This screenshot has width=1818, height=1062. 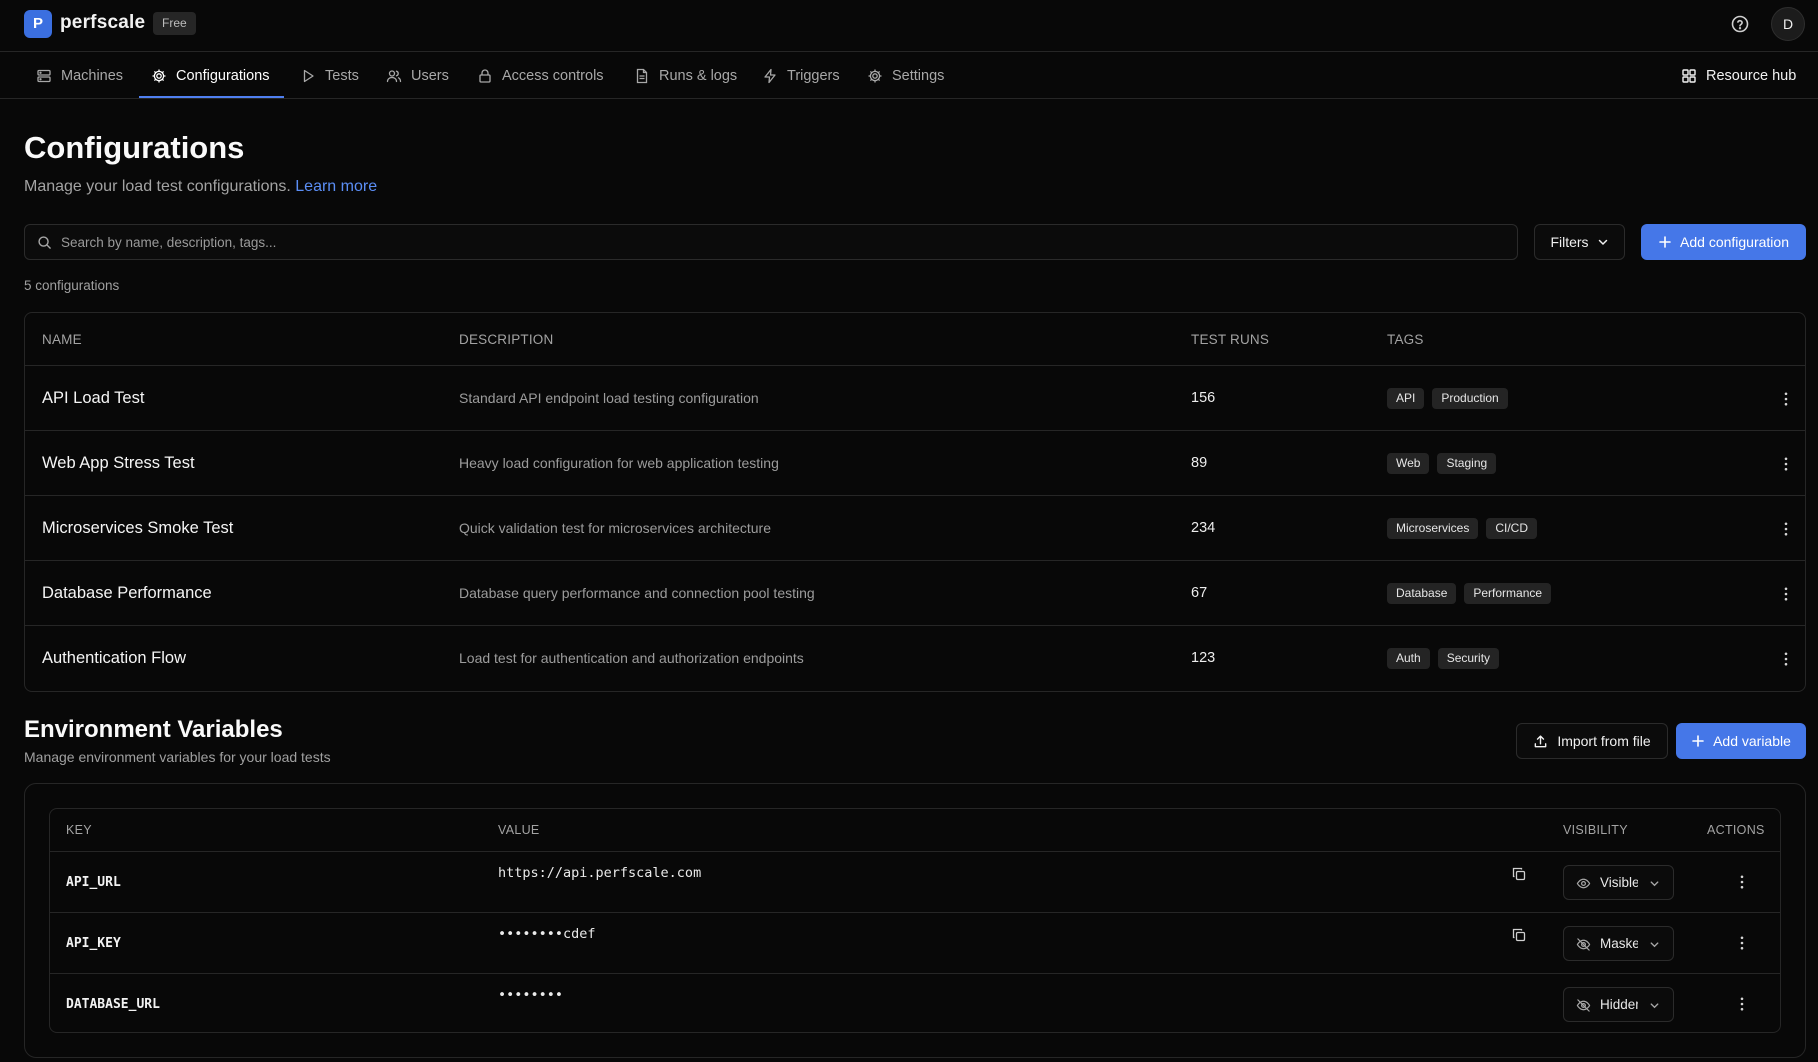 I want to click on tab-label: Tests, so click(x=342, y=75).